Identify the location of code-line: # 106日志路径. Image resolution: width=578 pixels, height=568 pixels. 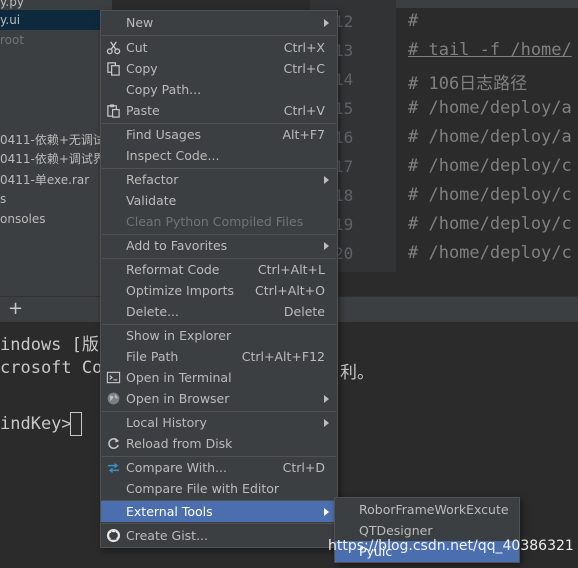
(468, 84).